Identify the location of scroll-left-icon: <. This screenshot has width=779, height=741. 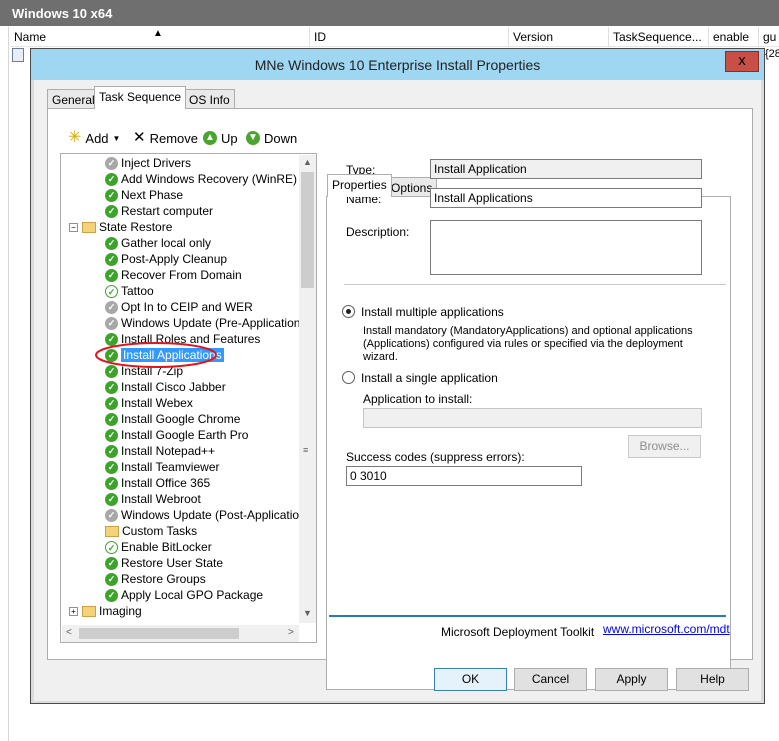
(69, 632).